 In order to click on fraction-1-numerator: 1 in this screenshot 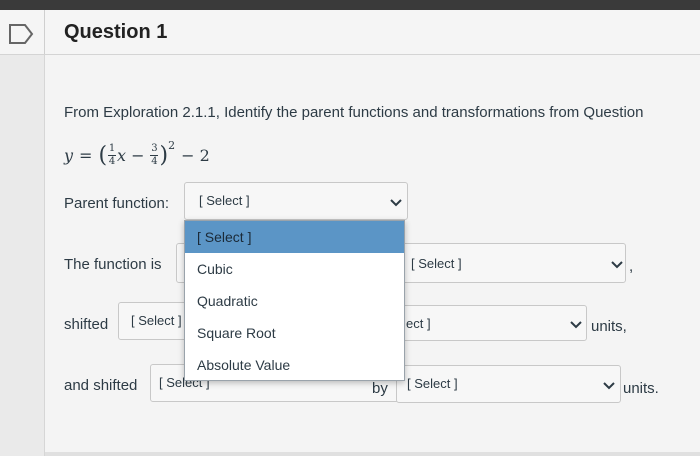, I will do `click(112, 148)`.